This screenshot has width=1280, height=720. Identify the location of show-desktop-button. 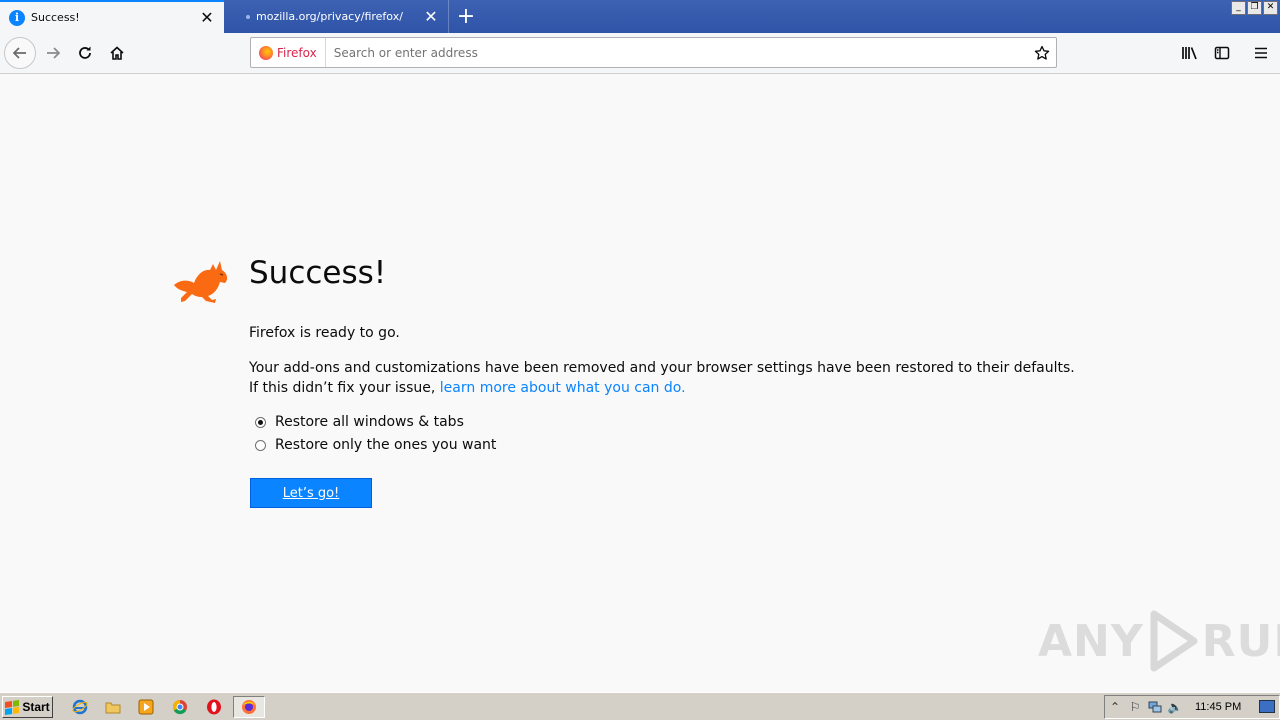
(1267, 706).